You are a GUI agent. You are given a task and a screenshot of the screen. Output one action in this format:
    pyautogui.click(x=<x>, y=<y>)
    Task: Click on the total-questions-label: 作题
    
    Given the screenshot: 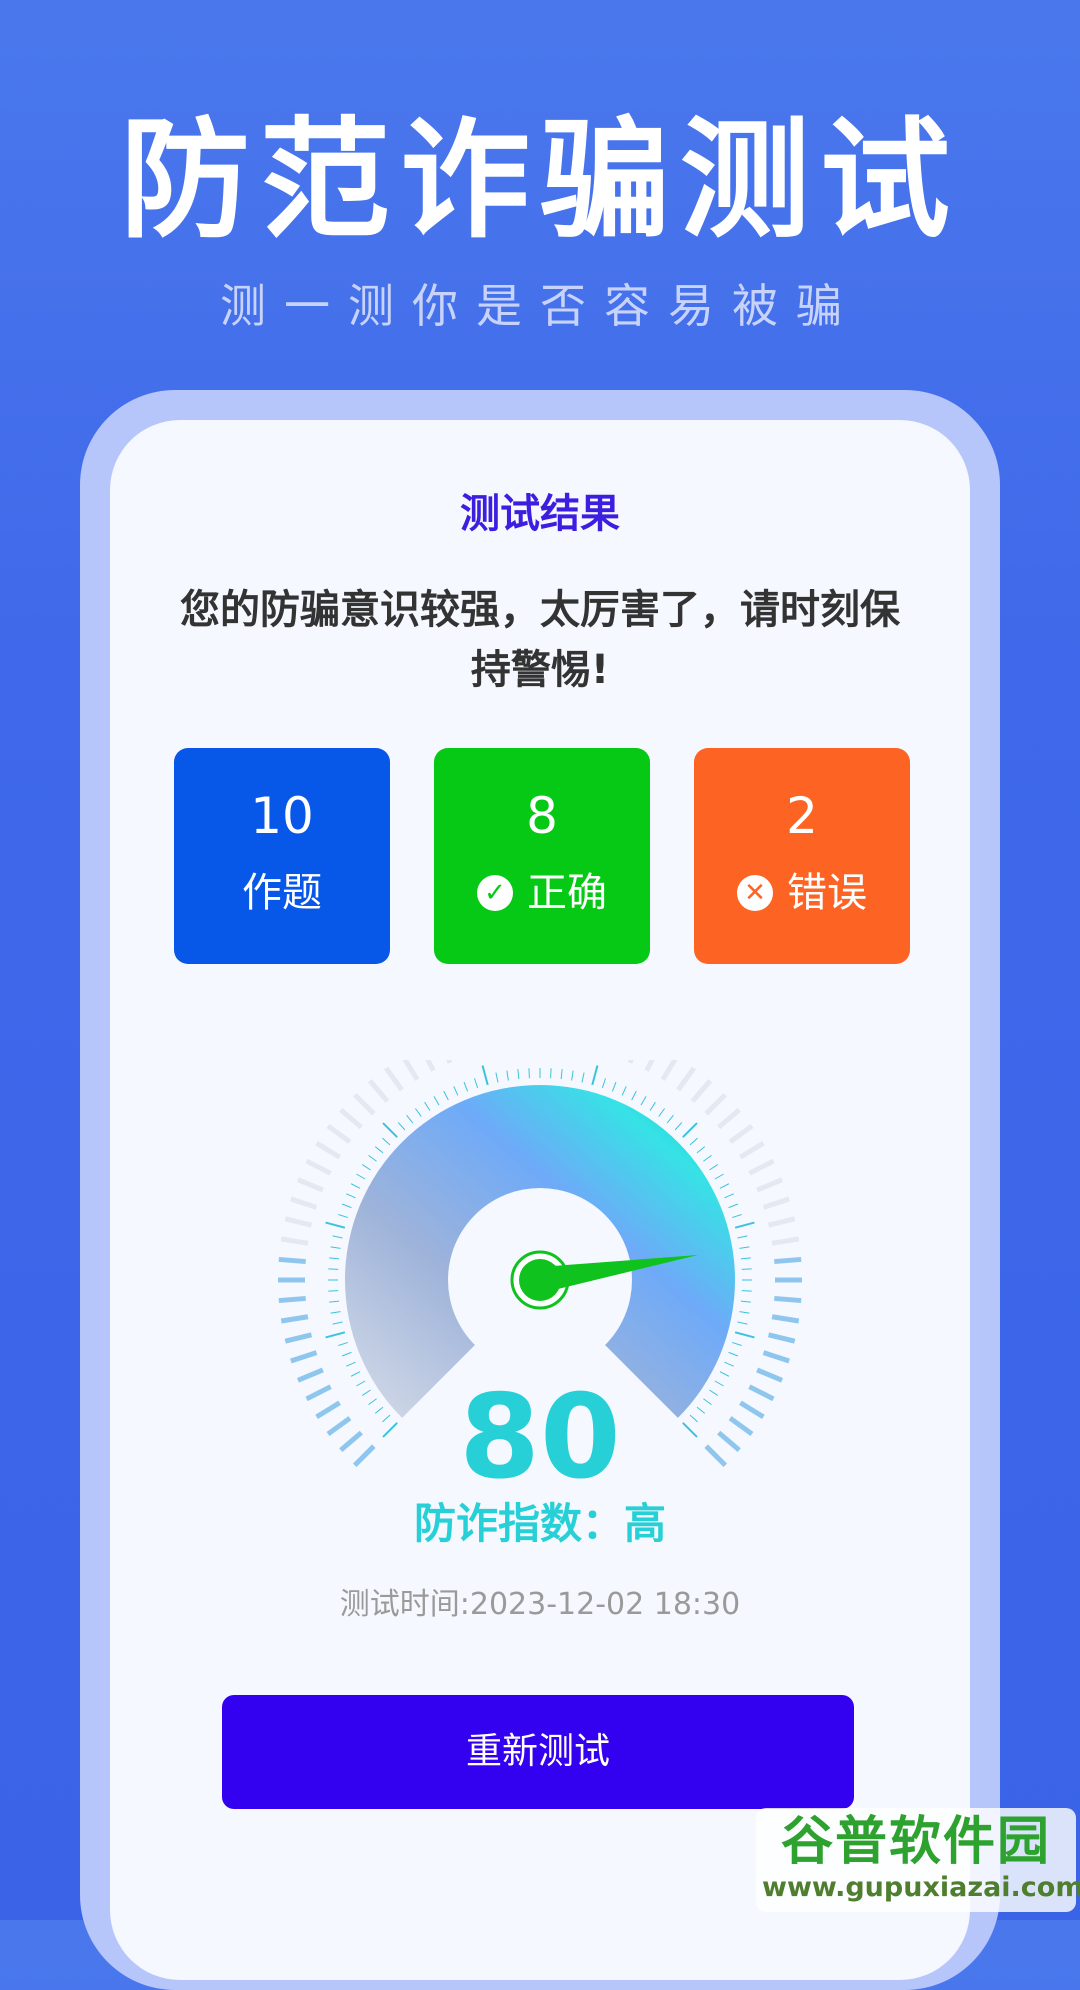 What is the action you would take?
    pyautogui.click(x=282, y=893)
    